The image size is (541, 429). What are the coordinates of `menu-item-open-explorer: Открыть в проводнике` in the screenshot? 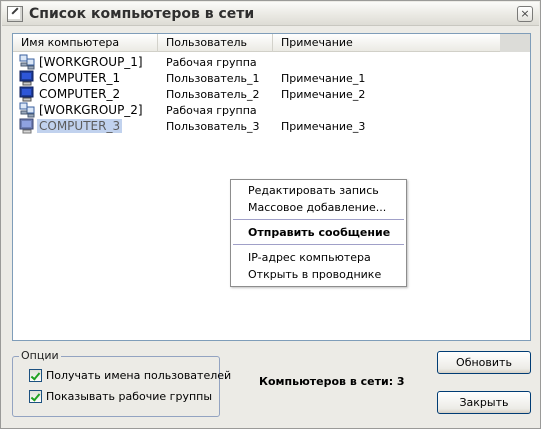 It's located at (314, 274).